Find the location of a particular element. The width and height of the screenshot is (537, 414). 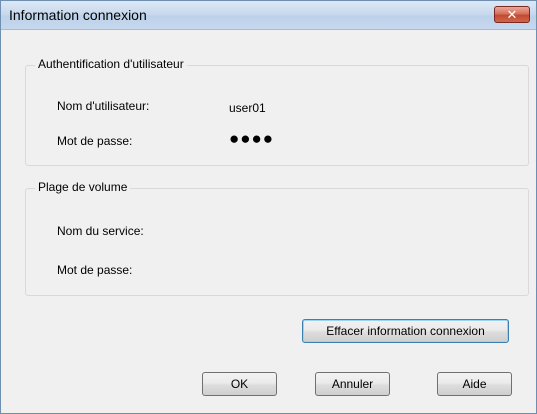

dialog-title: Information connexion is located at coordinates (78, 15).